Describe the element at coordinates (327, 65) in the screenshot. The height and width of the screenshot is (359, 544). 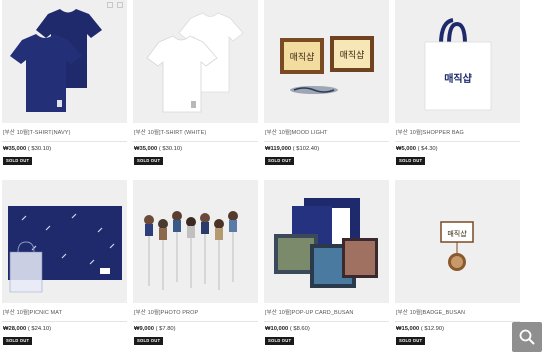
I see `mood-light-image: 매직샵 매직샵` at that location.